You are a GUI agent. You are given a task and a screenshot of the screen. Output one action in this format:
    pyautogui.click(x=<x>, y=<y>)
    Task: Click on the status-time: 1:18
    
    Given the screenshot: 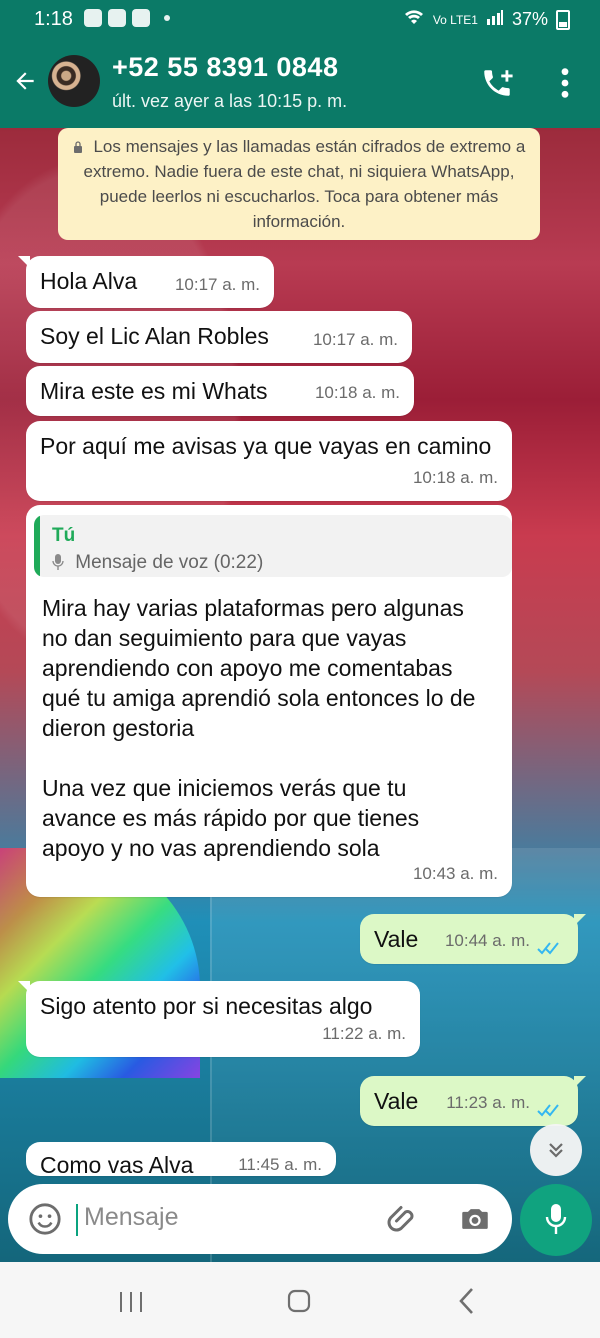 What is the action you would take?
    pyautogui.click(x=53, y=19)
    